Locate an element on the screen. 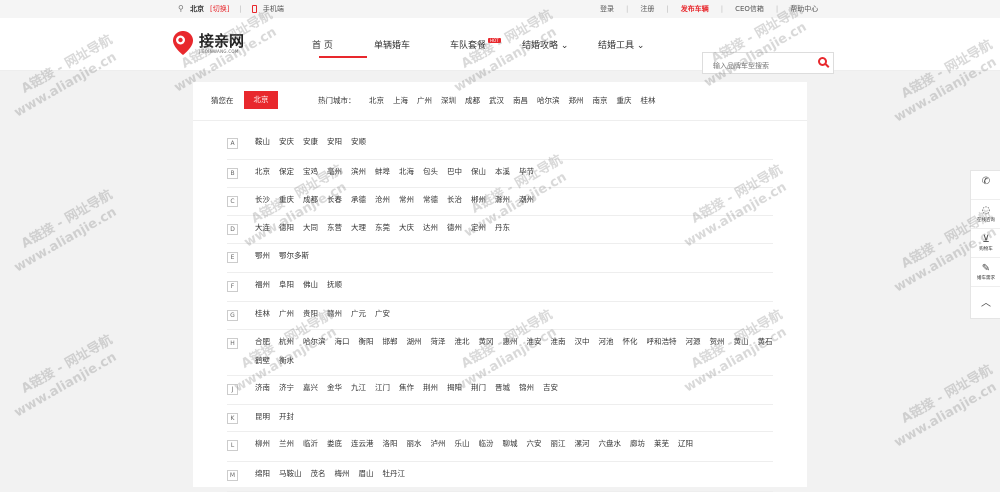 The image size is (1000, 492). city-link: 吉安 is located at coordinates (550, 387).